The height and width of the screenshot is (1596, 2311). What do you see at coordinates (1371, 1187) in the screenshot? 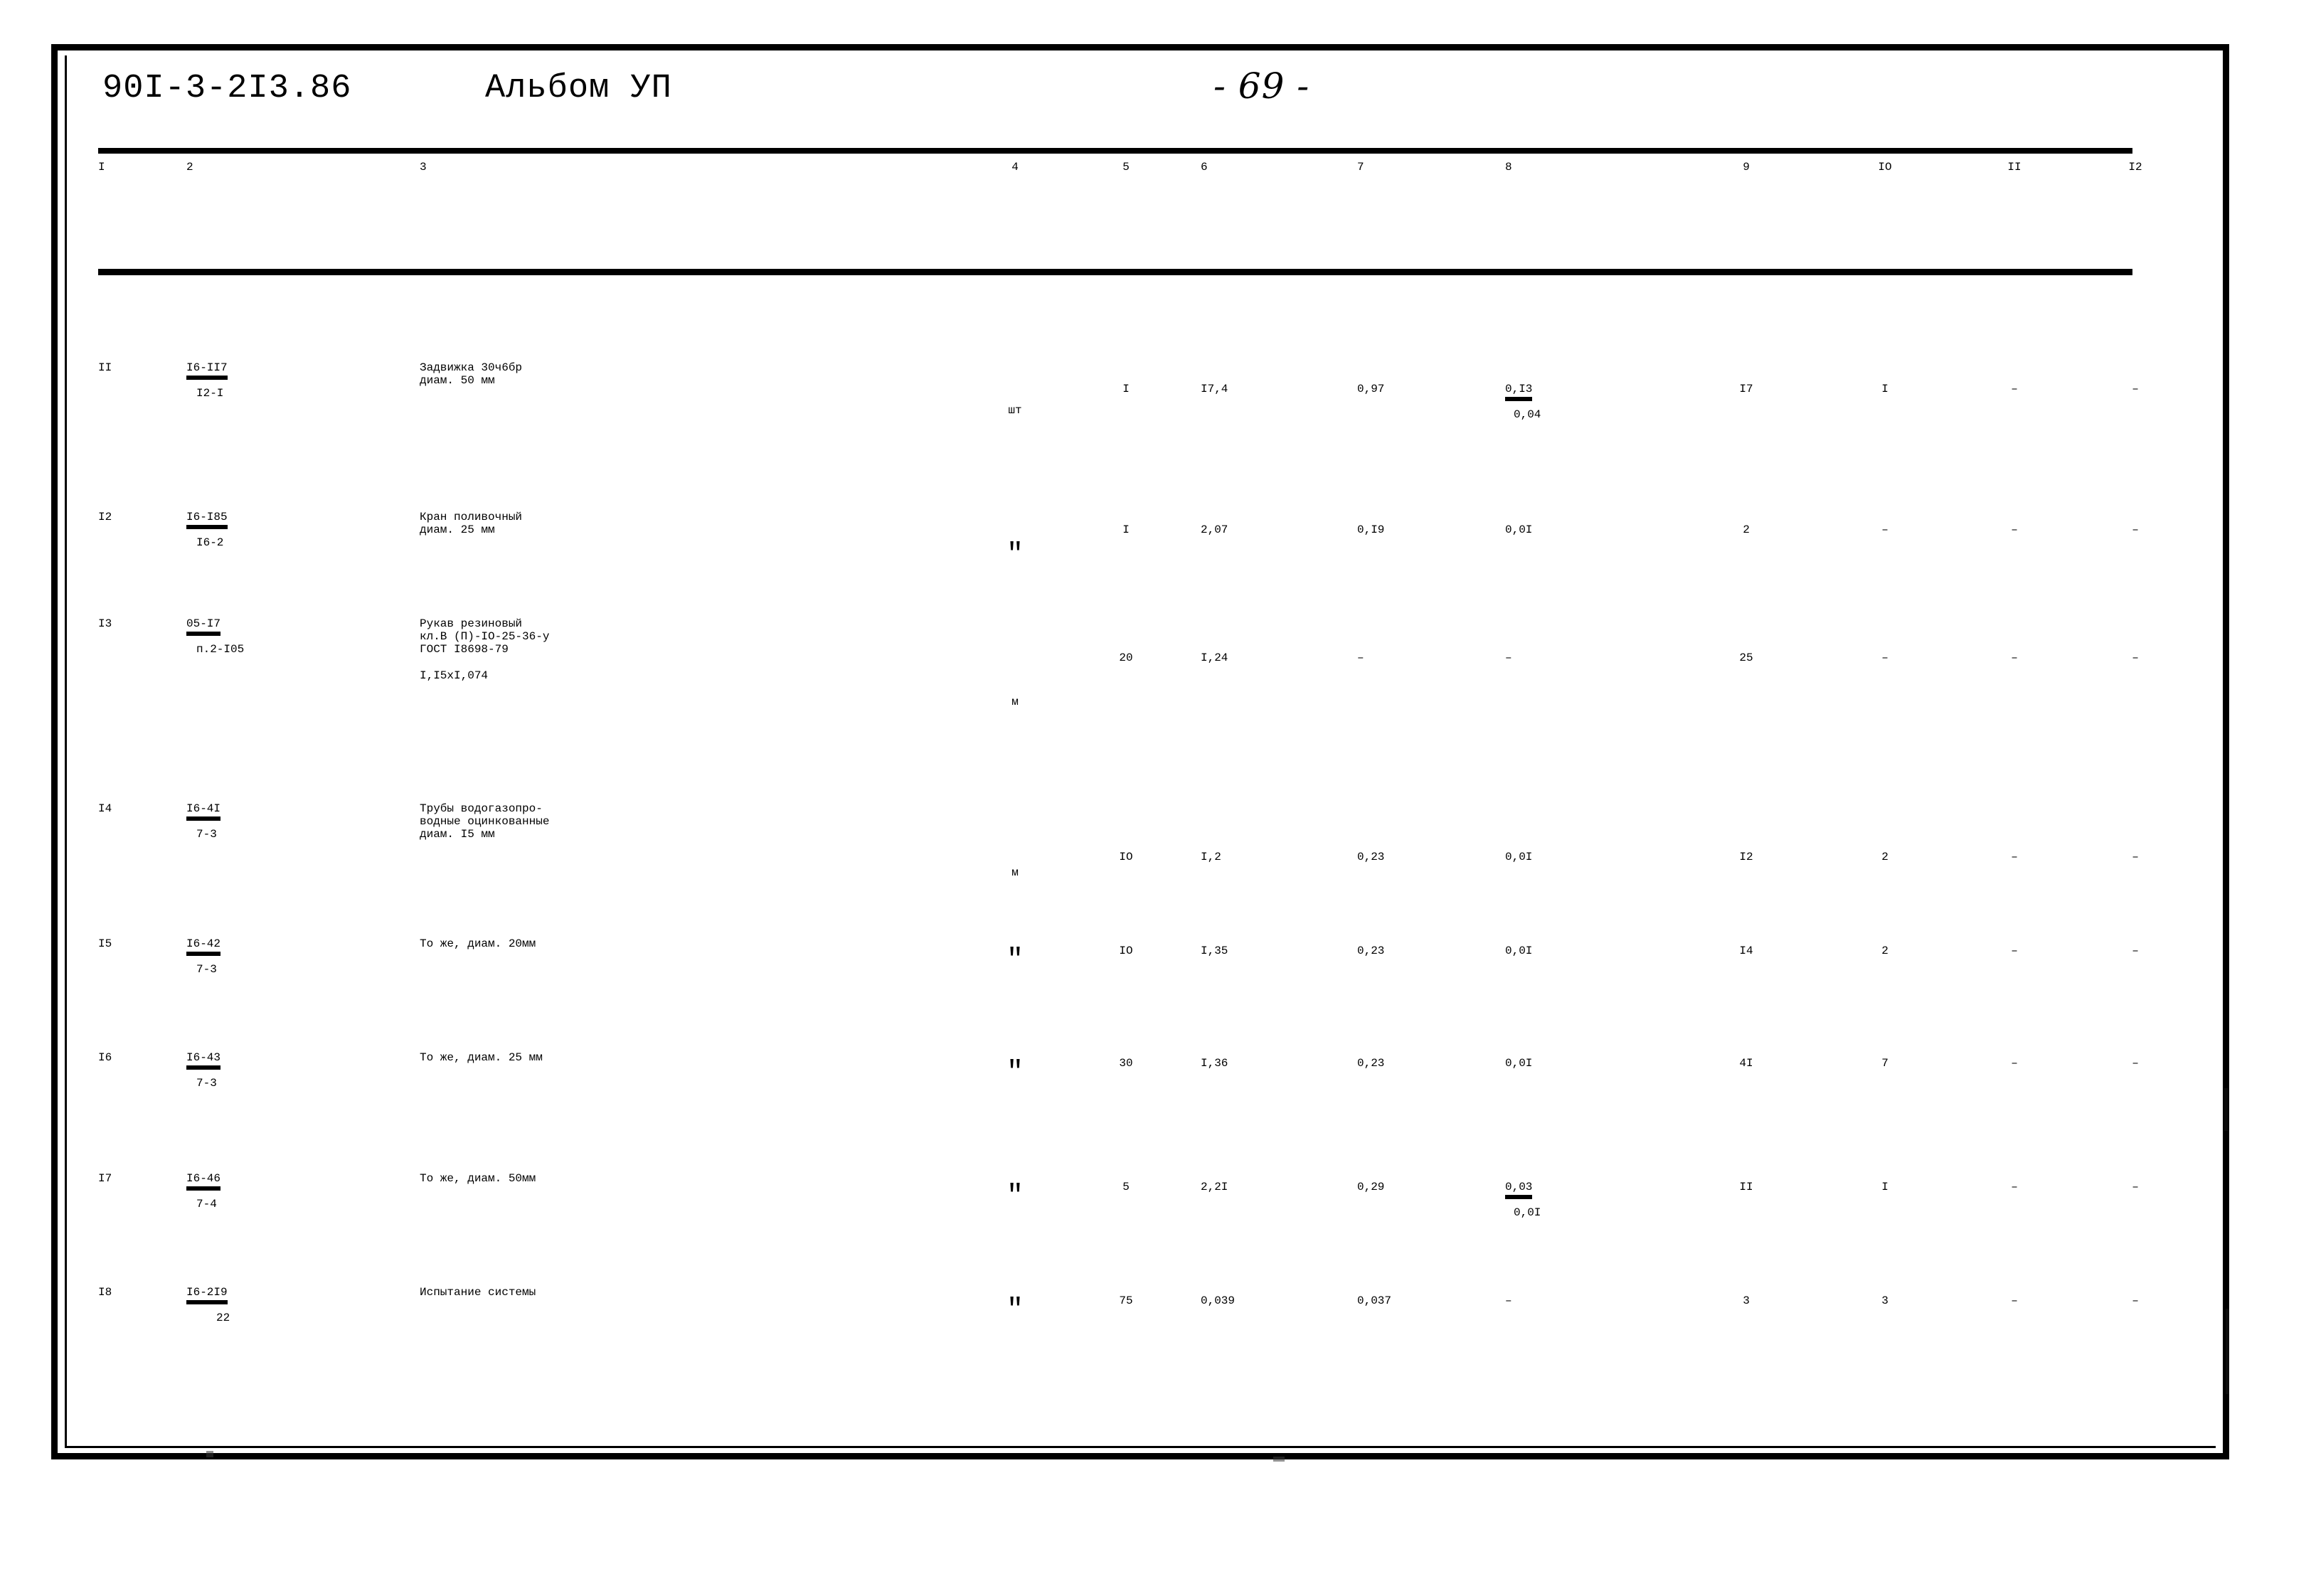
I see `value-col7-cell: 0,29` at bounding box center [1371, 1187].